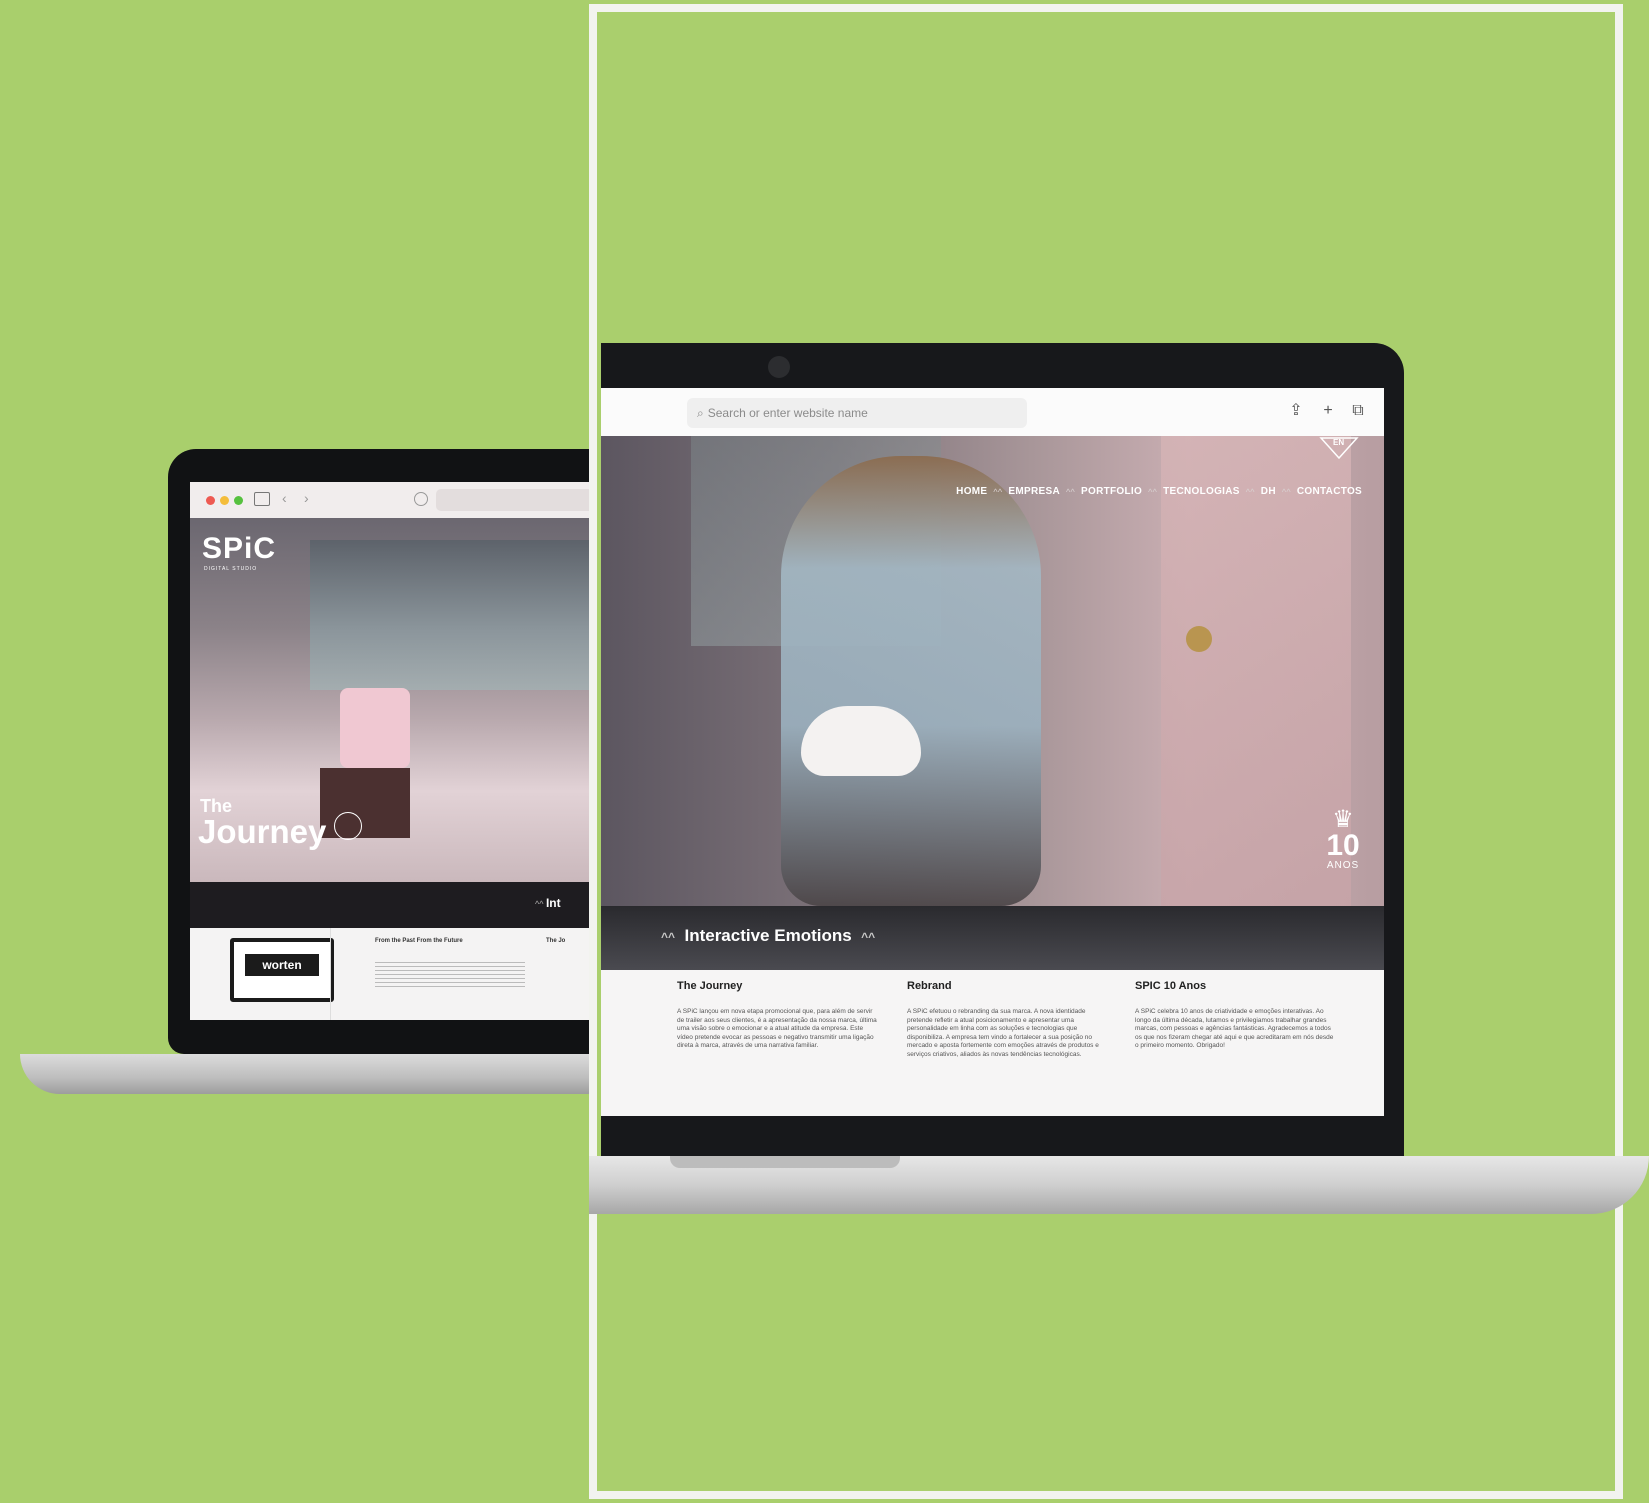 The image size is (1649, 1503). Describe the element at coordinates (1296, 411) in the screenshot. I see `share-icon: ⇪` at that location.